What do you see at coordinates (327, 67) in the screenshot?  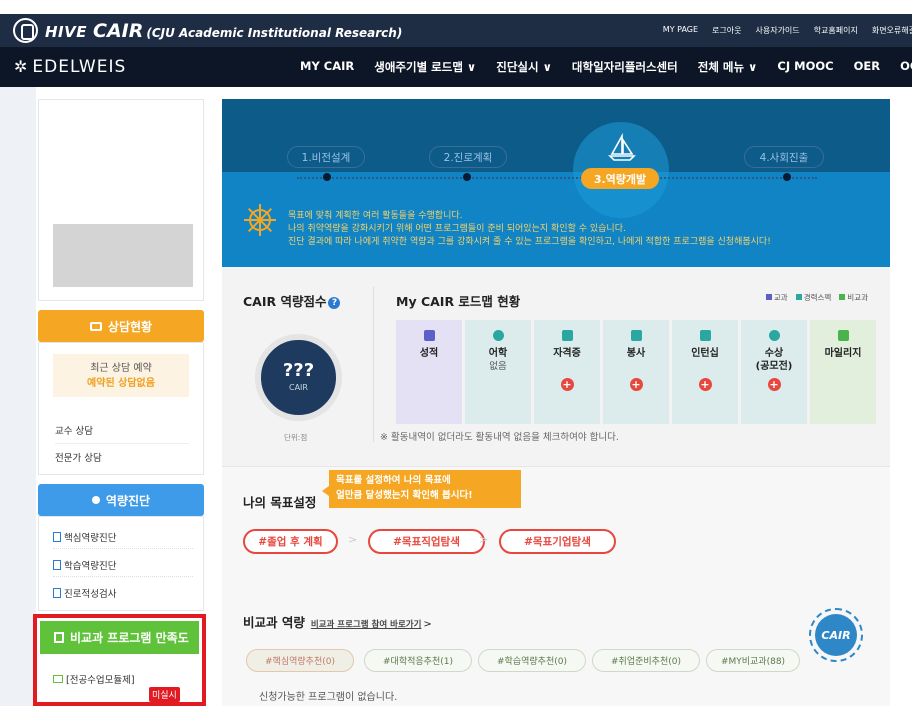 I see `nav-my-cair: MY CAIR` at bounding box center [327, 67].